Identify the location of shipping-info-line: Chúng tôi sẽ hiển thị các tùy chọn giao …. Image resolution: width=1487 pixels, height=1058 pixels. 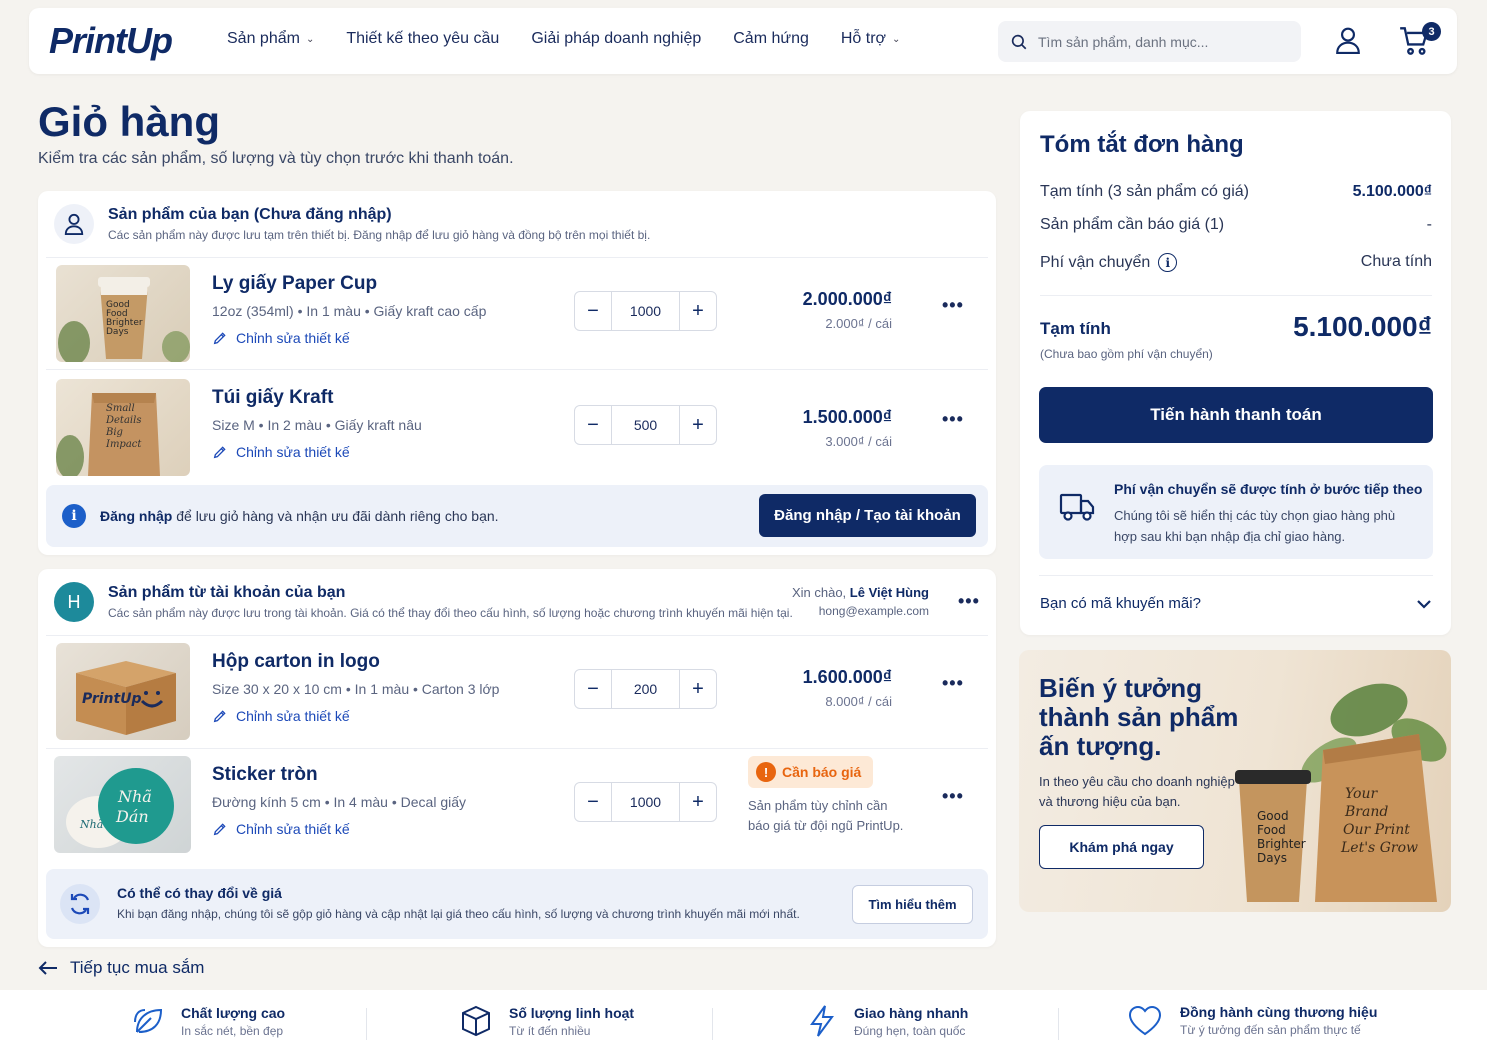
(1255, 515).